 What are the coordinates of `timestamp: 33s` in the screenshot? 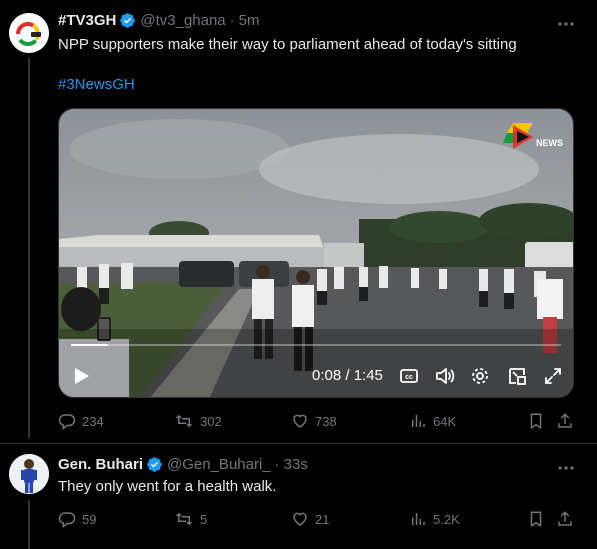 It's located at (296, 464).